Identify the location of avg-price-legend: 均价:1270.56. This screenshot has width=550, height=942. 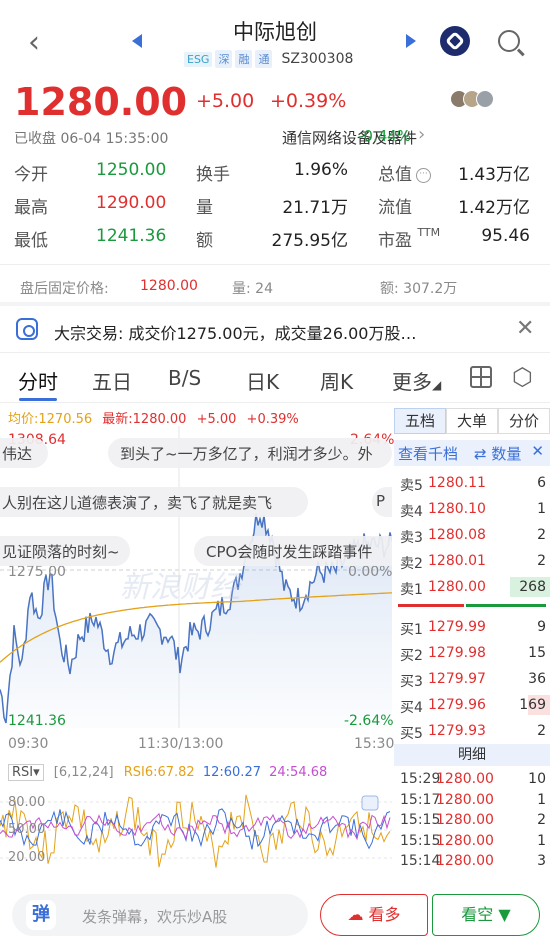
(50, 419).